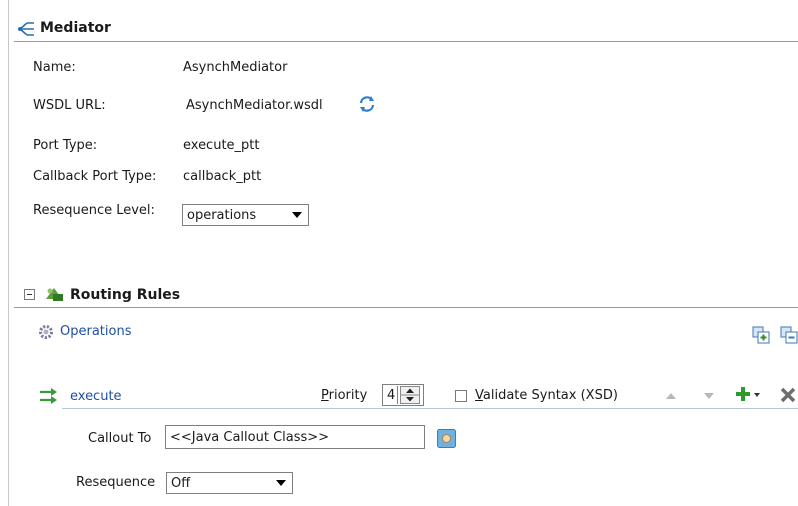 This screenshot has width=798, height=506. I want to click on mediator-divider, so click(406, 41).